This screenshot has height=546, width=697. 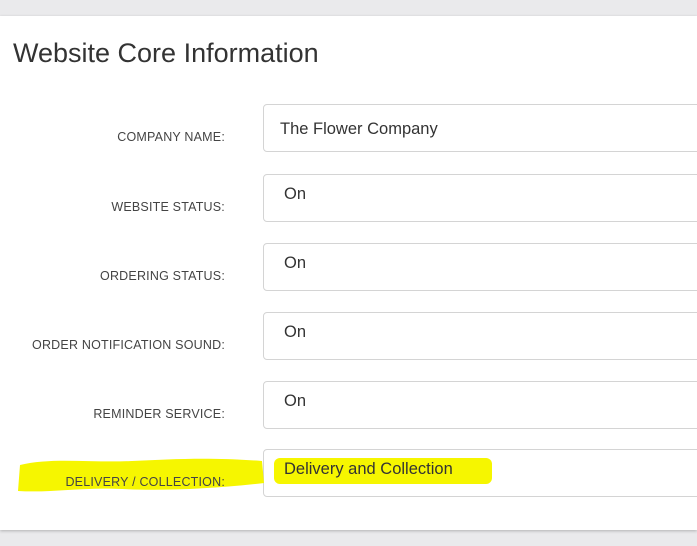 I want to click on company-name-row: COMPANY NAME: The Flower Company, so click(x=348, y=129).